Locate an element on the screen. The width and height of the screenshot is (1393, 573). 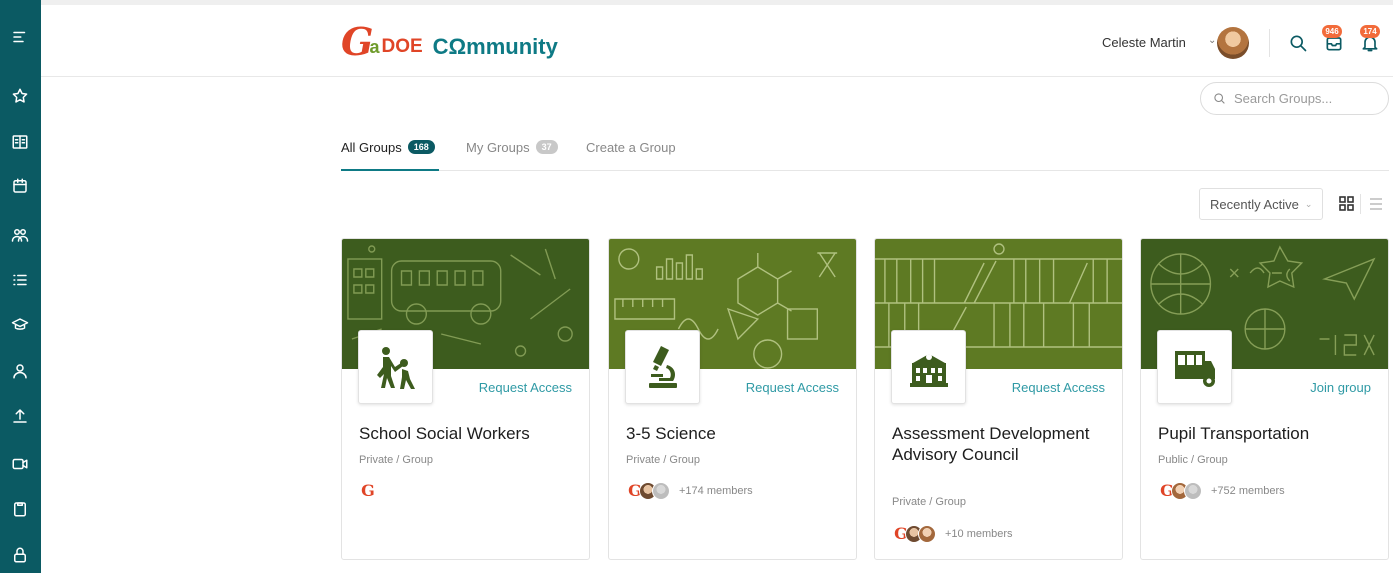
active-tab-underline is located at coordinates (390, 170).